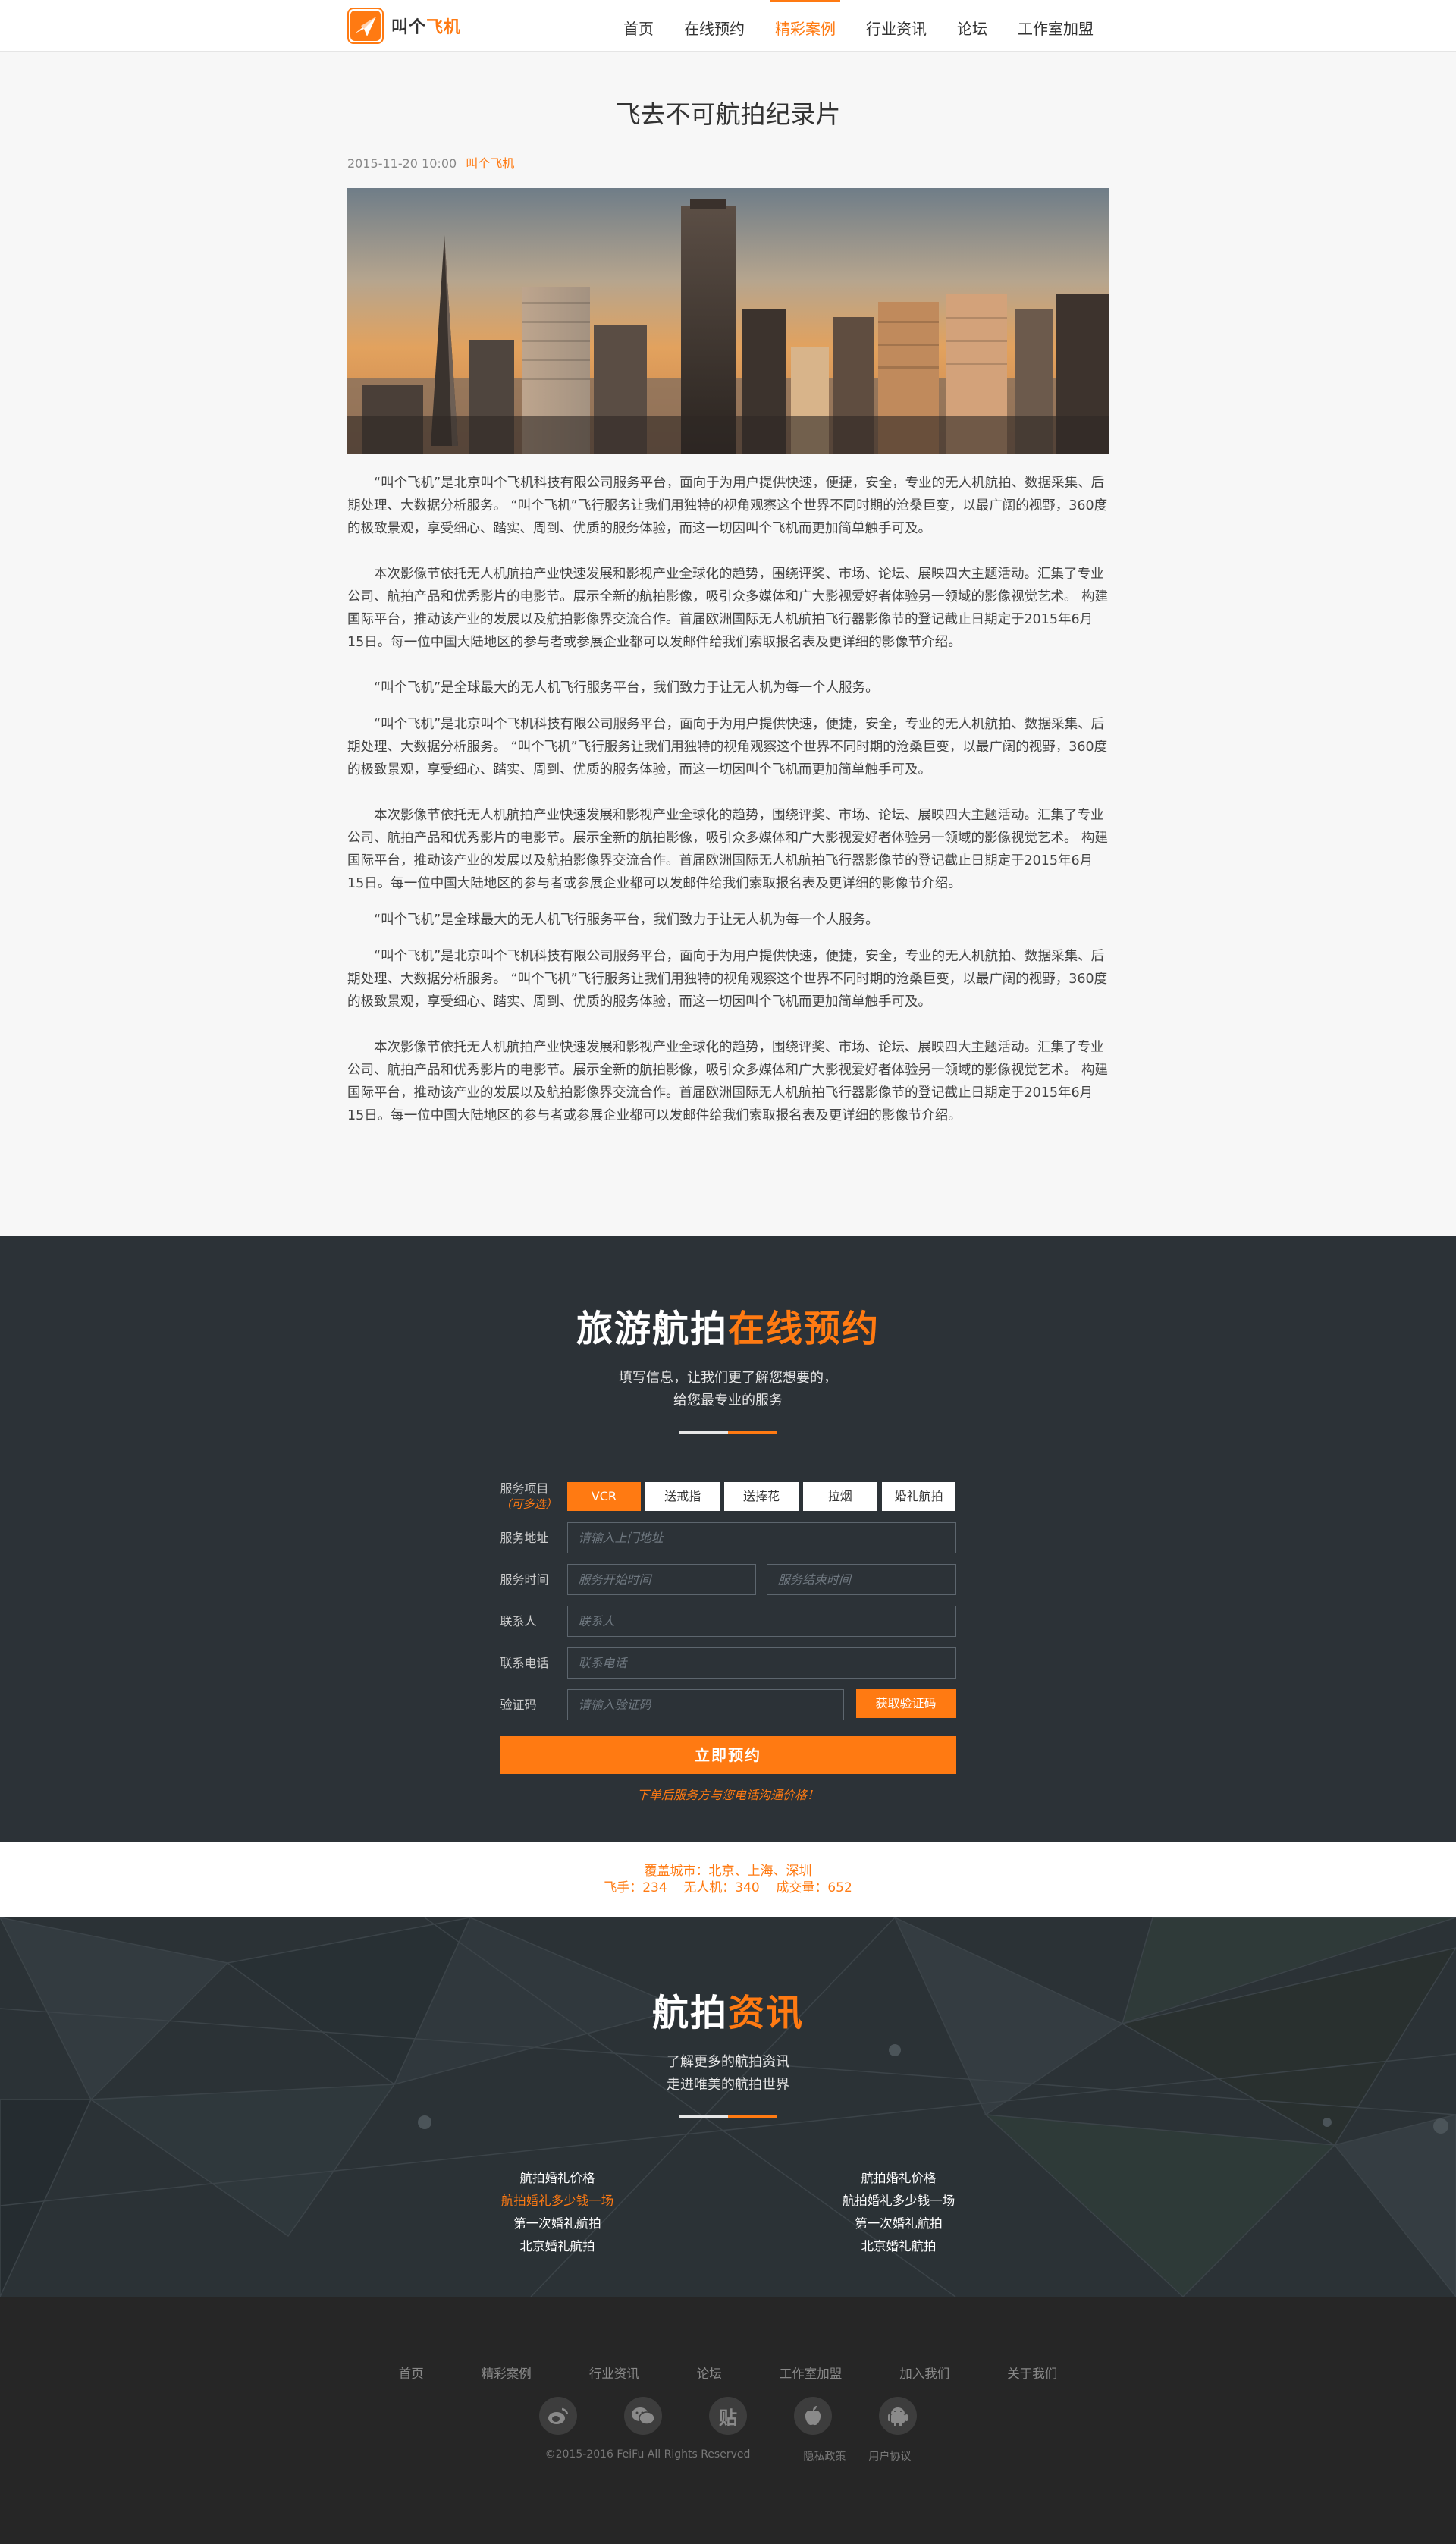 This screenshot has width=1456, height=2544. Describe the element at coordinates (709, 2372) in the screenshot. I see `footer-link-forum: 论坛` at that location.